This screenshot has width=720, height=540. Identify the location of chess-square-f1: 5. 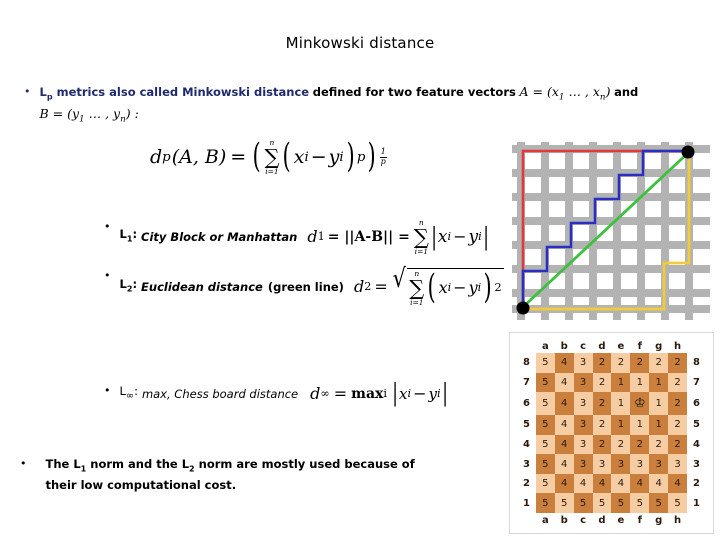
(640, 503).